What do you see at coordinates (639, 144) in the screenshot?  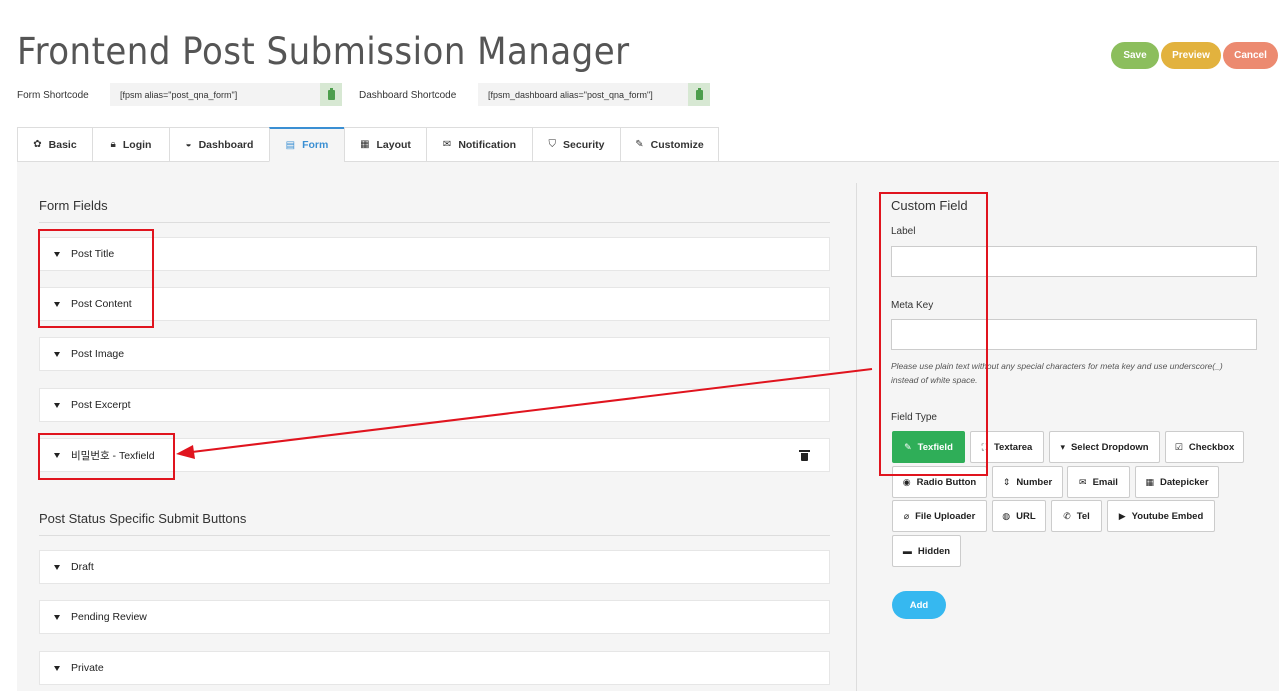 I see `brush-icon: ✎` at bounding box center [639, 144].